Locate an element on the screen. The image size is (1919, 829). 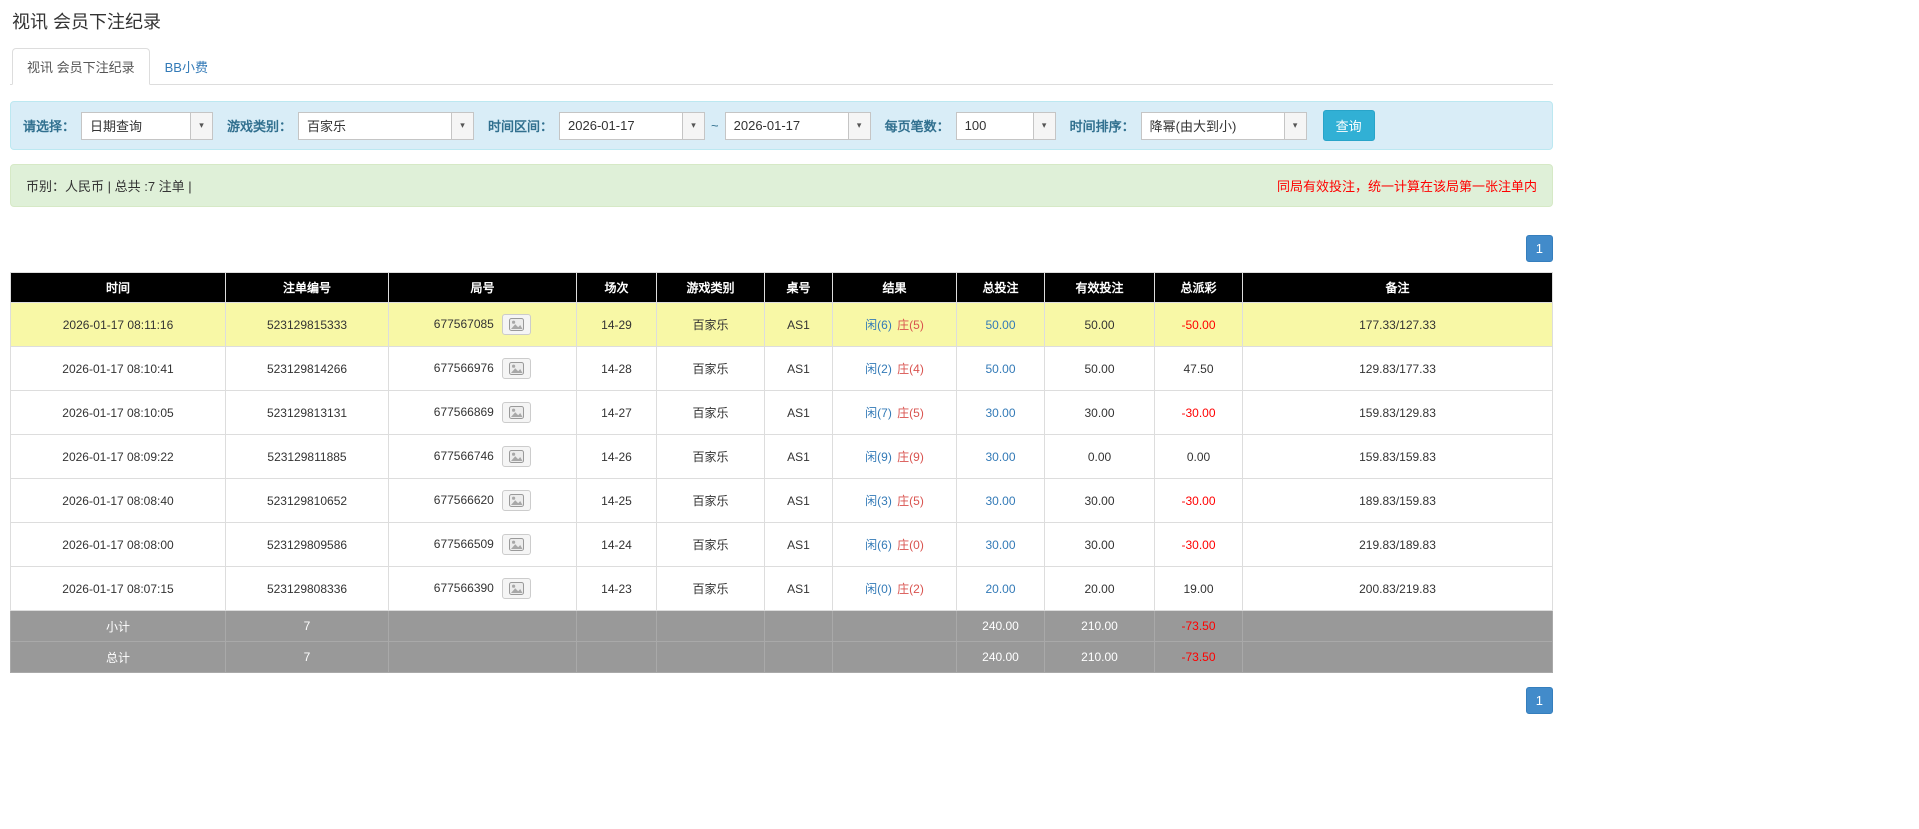
sort-select: 降幂(由大到小) ▾ is located at coordinates (1223, 125).